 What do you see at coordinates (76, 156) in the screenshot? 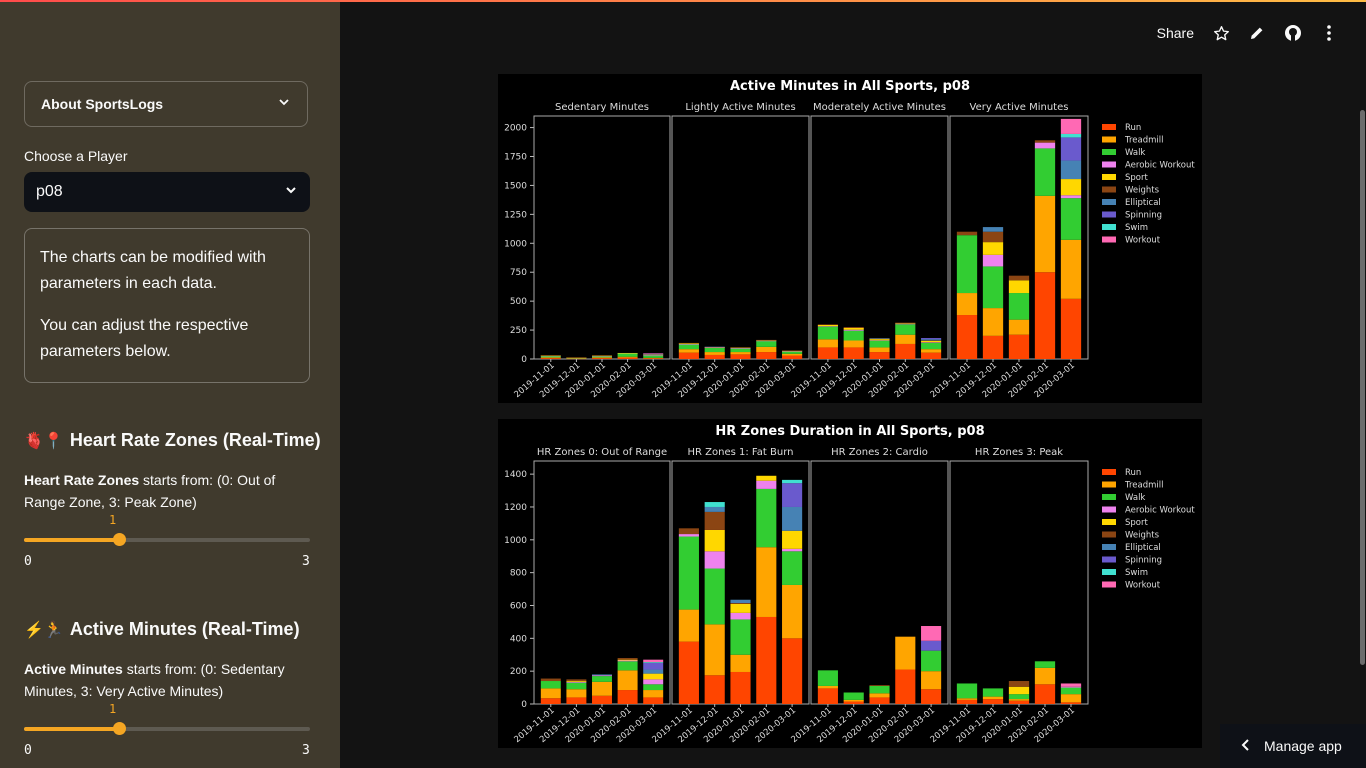
I see `player-select-label: Choose a Player` at bounding box center [76, 156].